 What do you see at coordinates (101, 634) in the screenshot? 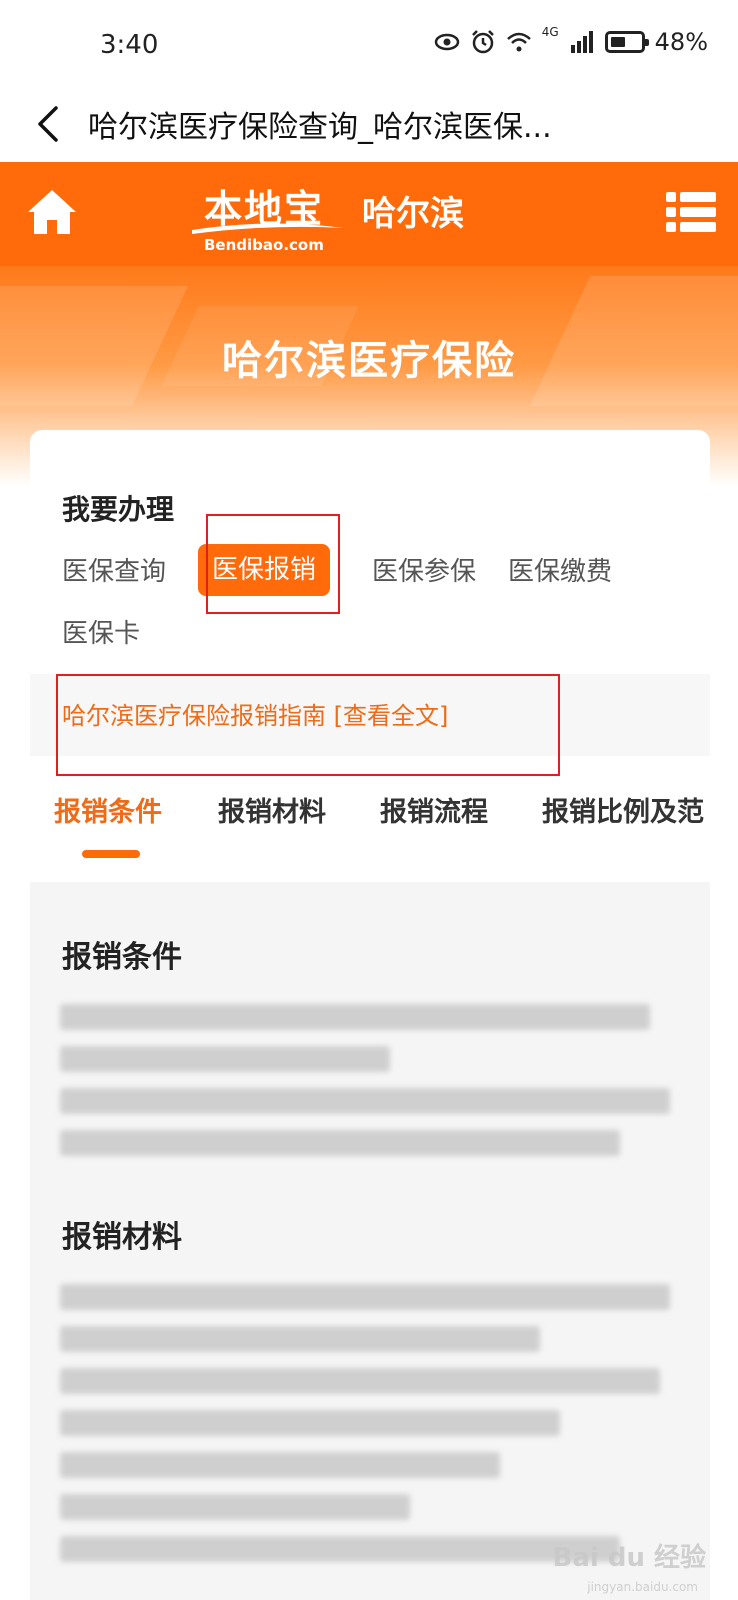
I see `tag-medical-card: 医保卡` at bounding box center [101, 634].